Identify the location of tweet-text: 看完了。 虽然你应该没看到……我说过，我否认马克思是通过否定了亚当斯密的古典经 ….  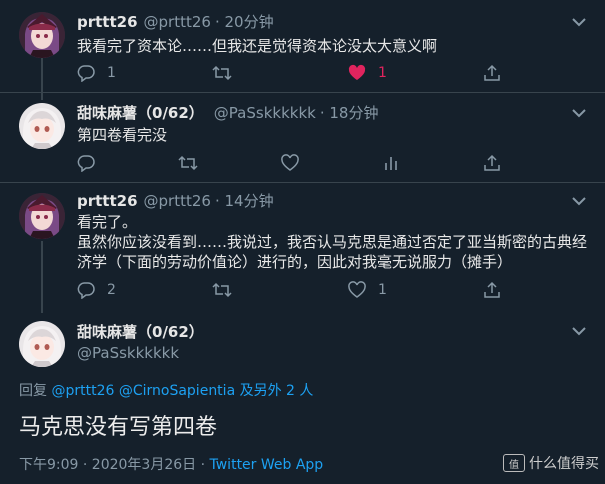
(332, 242).